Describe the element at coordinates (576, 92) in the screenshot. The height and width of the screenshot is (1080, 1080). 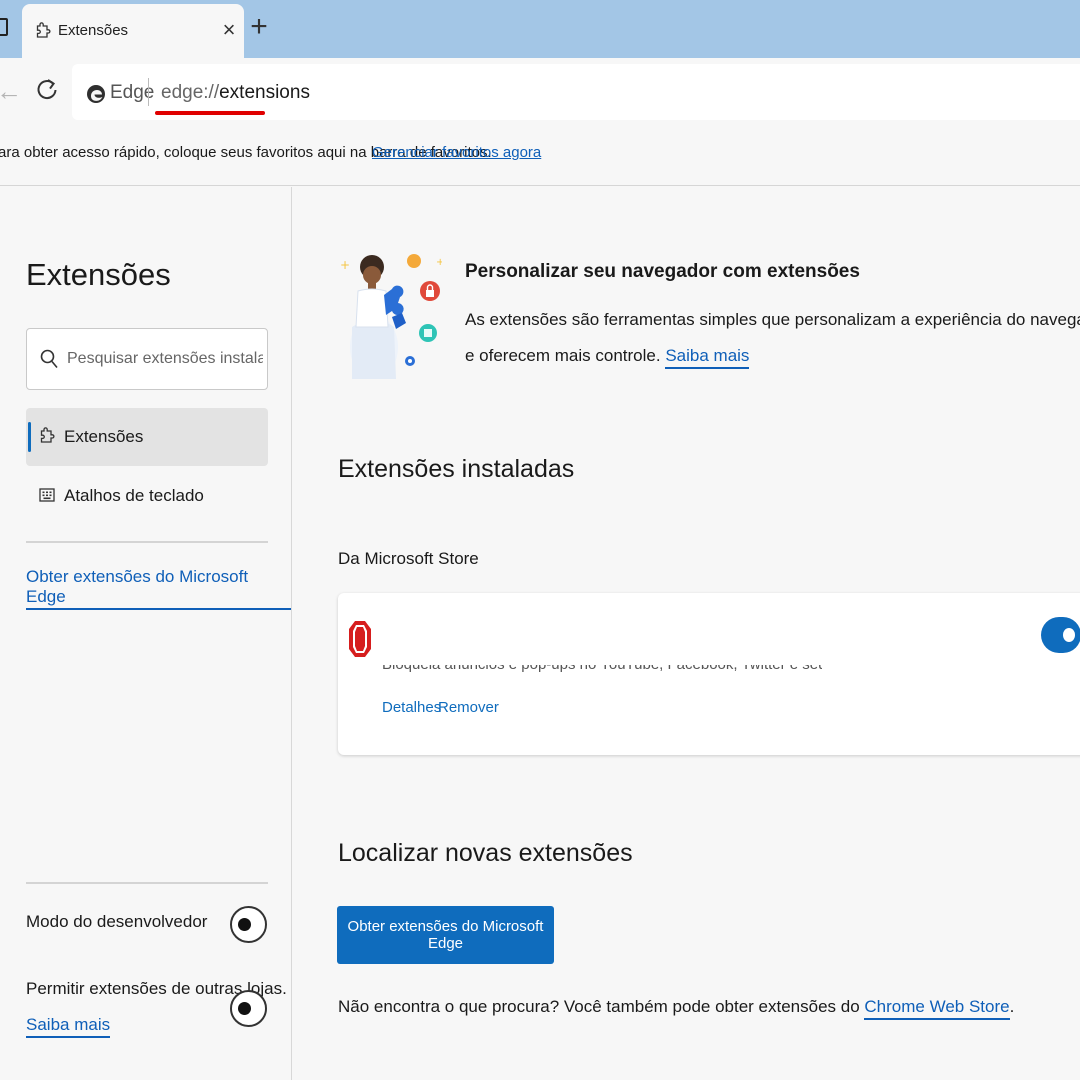
I see `address-bar: Edge edge://extensions` at that location.